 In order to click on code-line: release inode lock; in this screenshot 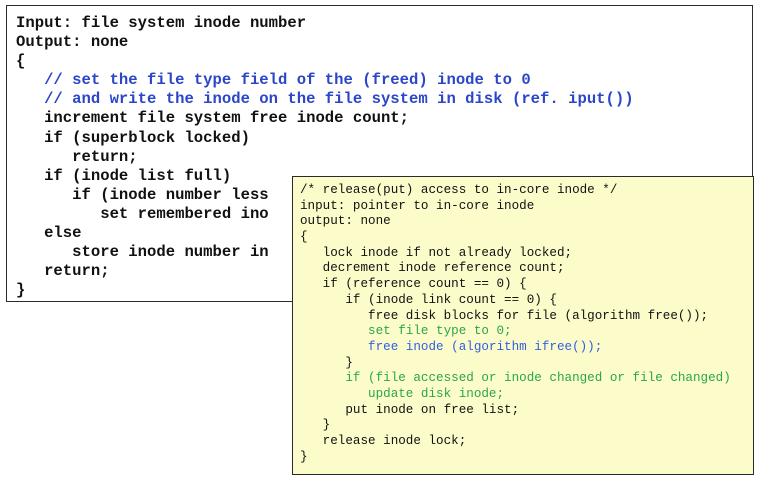, I will do `click(383, 441)`.